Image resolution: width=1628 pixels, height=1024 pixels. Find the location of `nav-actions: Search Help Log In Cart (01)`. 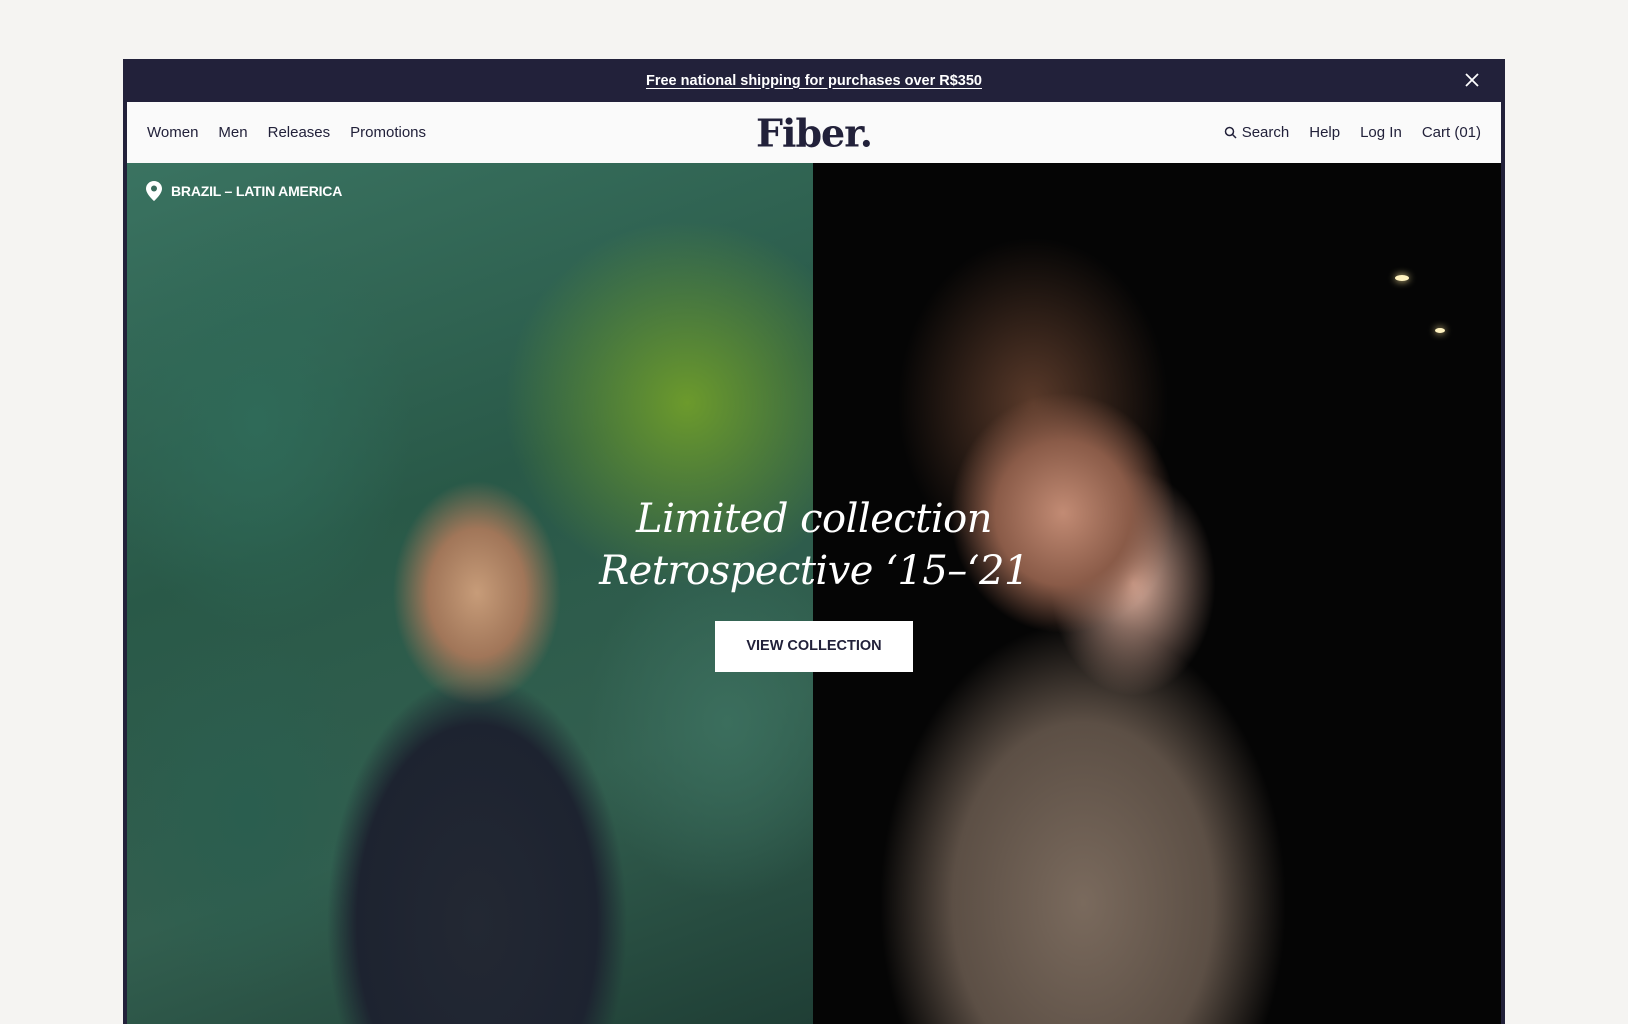

nav-actions: Search Help Log In Cart (01) is located at coordinates (1352, 132).